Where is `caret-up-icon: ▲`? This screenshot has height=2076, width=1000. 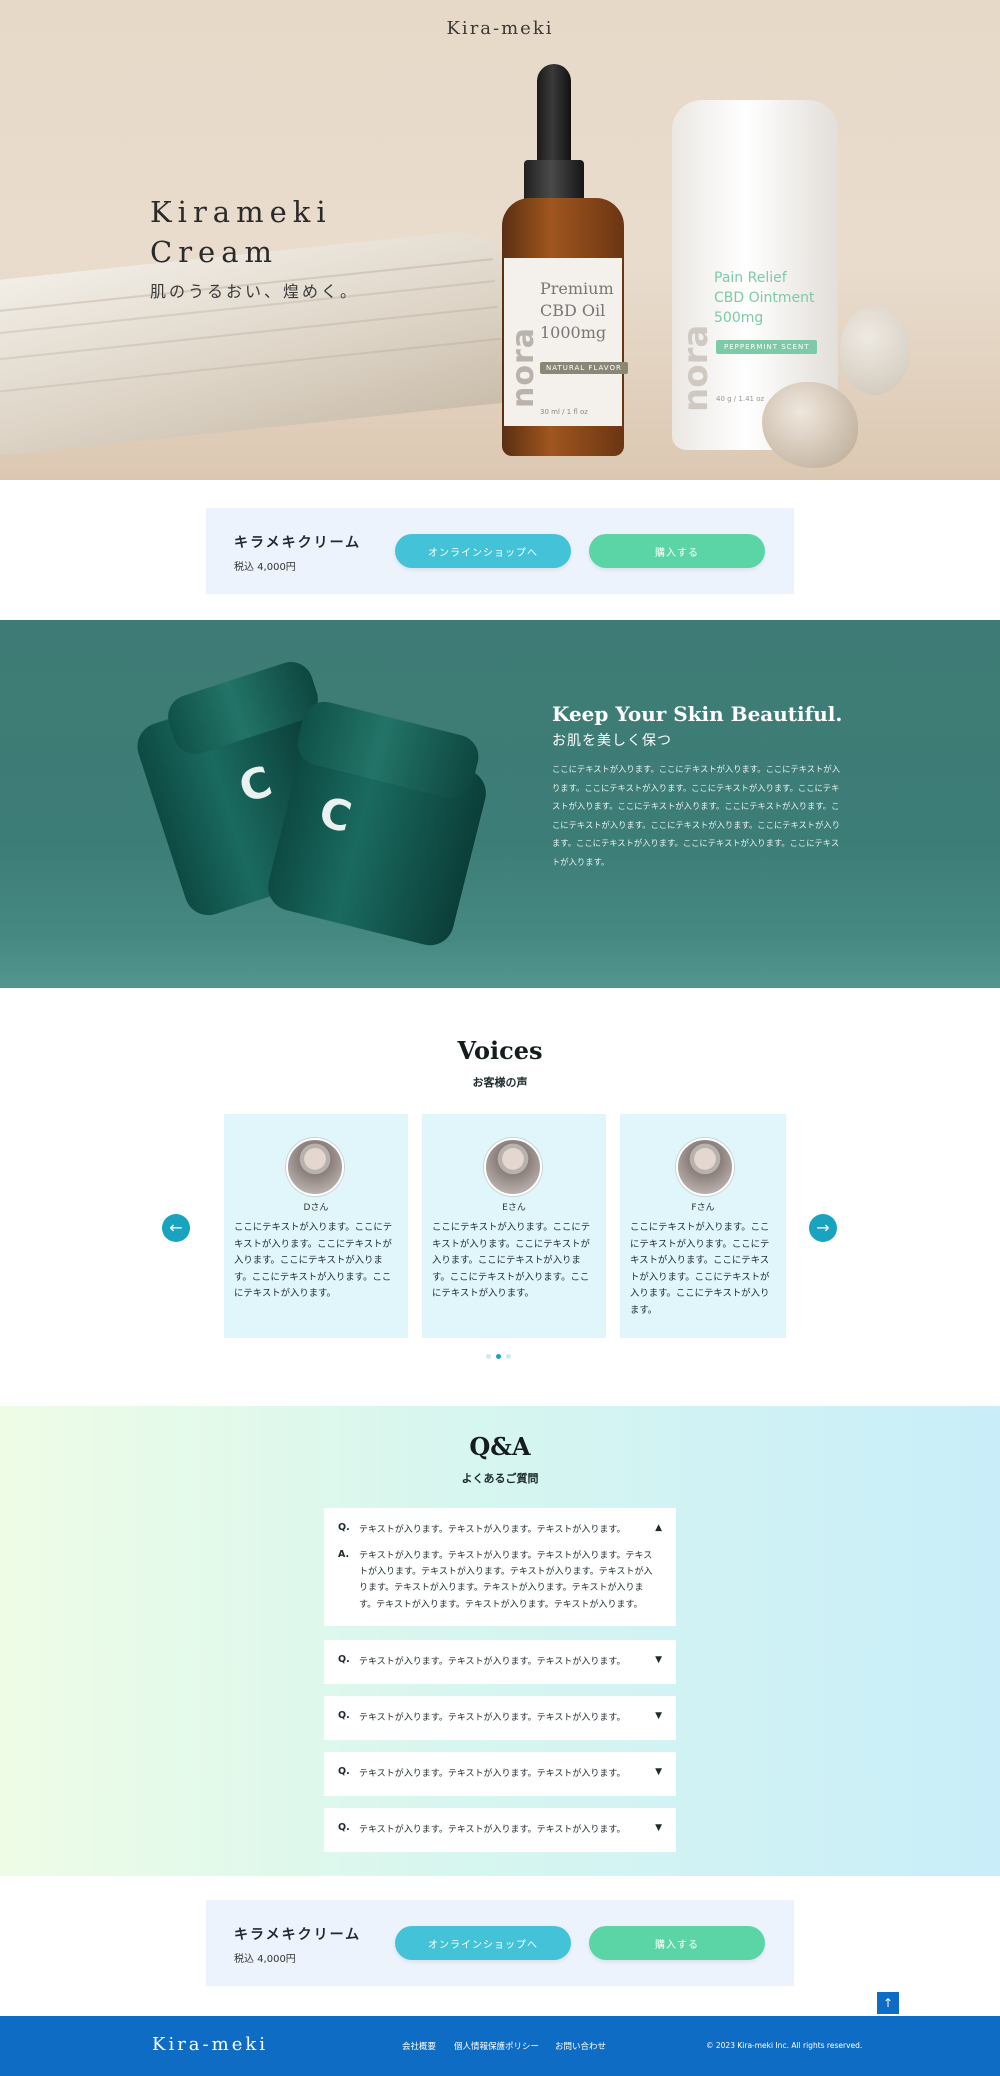
caret-up-icon: ▲ is located at coordinates (658, 1528).